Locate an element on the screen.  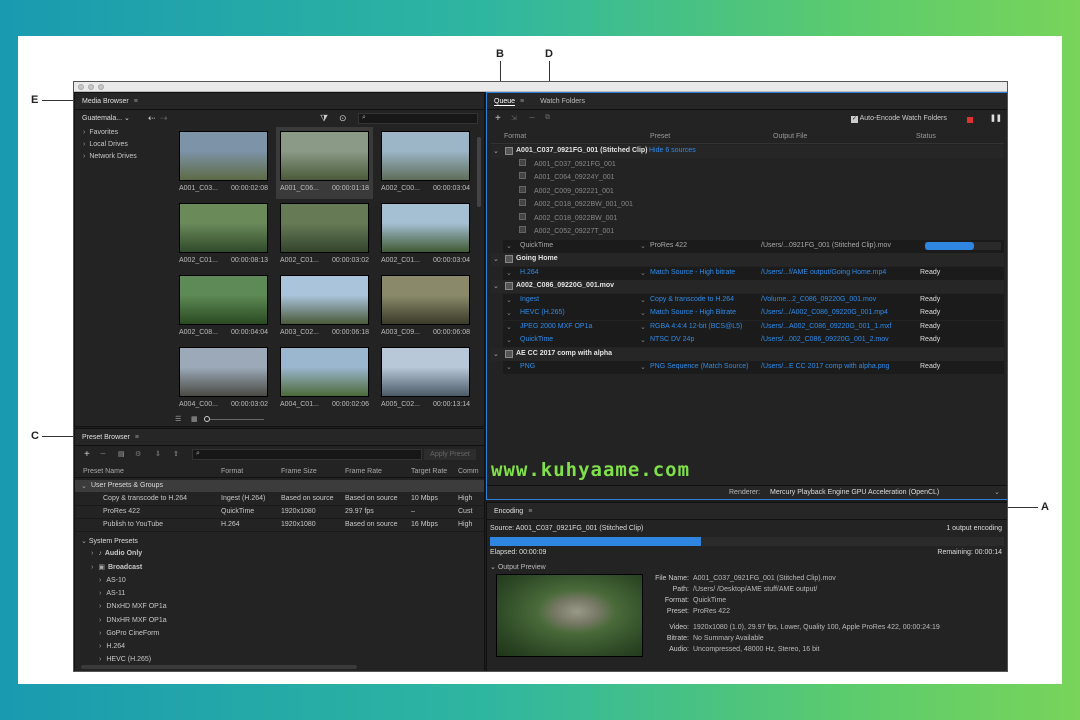
output-file: /Users/...E CC 2017 comp with alpha.png is located at coordinates (825, 366).